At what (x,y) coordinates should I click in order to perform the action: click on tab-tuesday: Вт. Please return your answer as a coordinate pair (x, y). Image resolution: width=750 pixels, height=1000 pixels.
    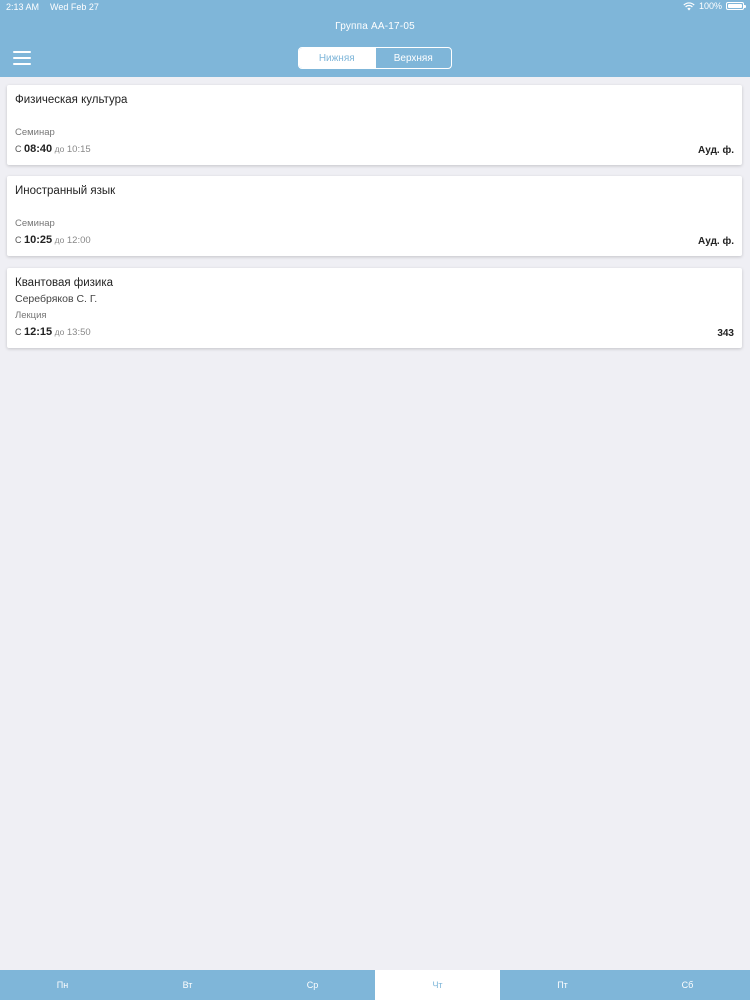
    Looking at the image, I should click on (187, 985).